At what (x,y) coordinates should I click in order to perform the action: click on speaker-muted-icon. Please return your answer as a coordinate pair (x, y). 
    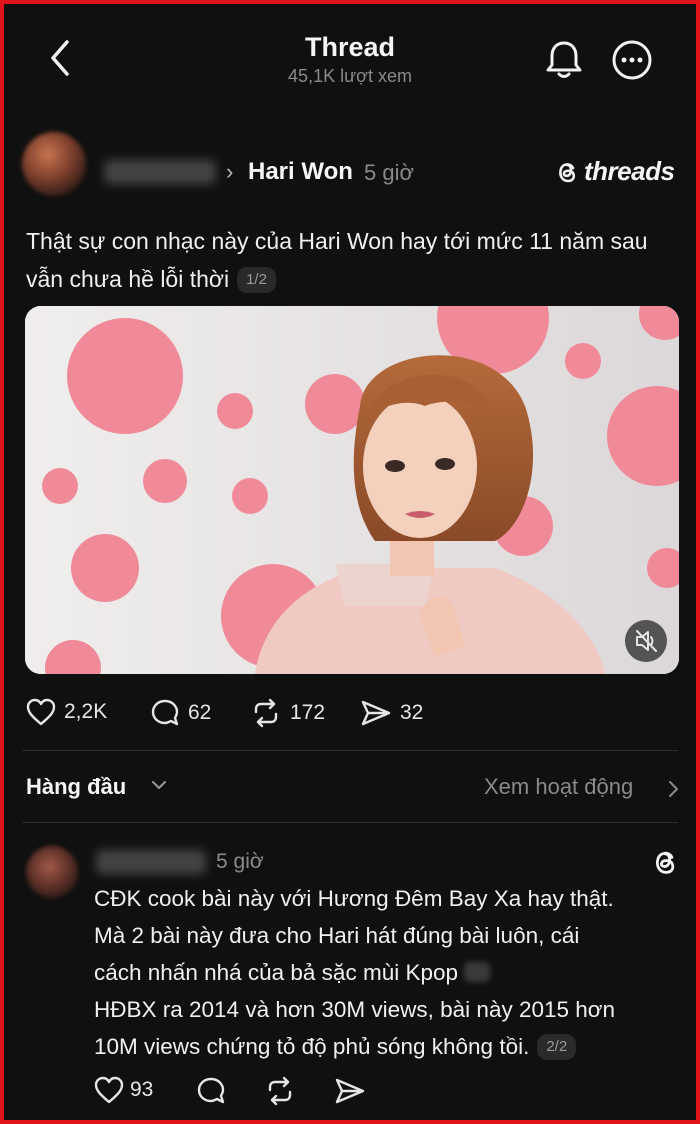
    Looking at the image, I should click on (646, 641).